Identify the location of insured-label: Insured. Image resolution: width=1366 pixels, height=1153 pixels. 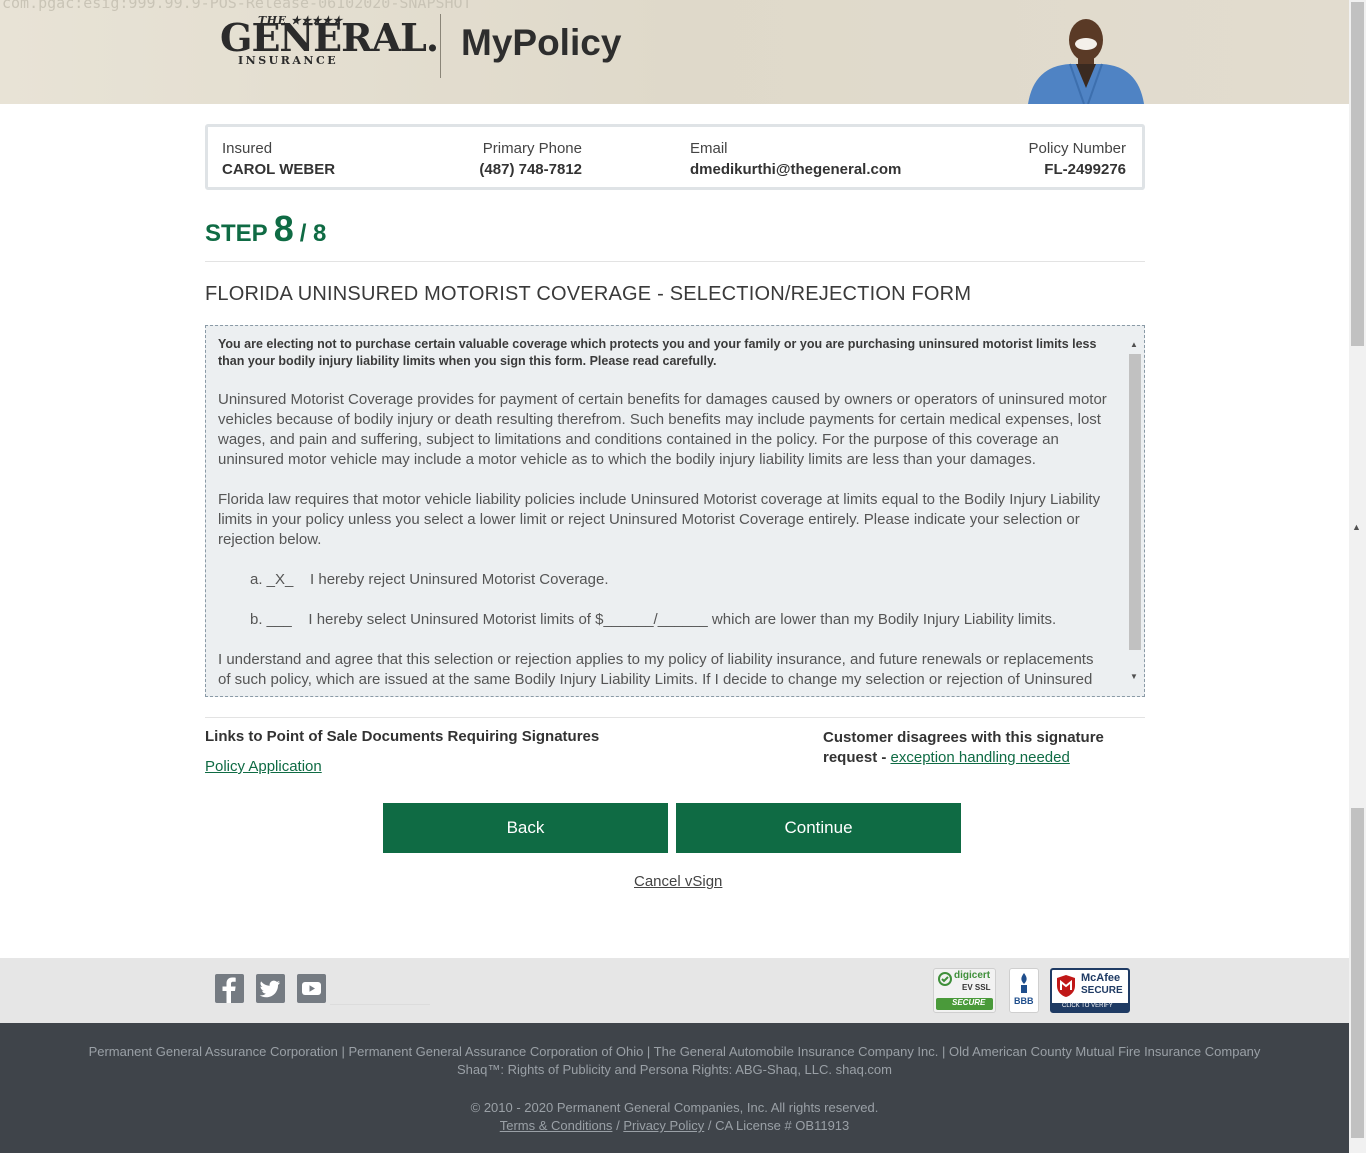
(247, 148).